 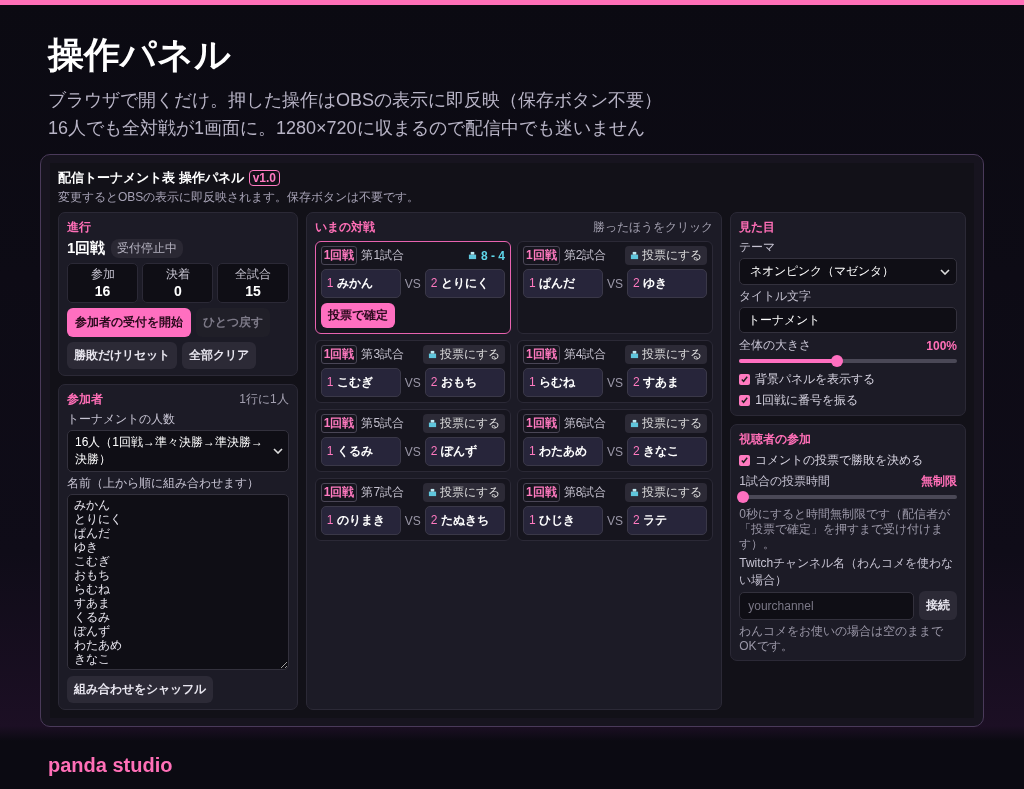 I want to click on player-button: 2 ゆき, so click(x=667, y=283).